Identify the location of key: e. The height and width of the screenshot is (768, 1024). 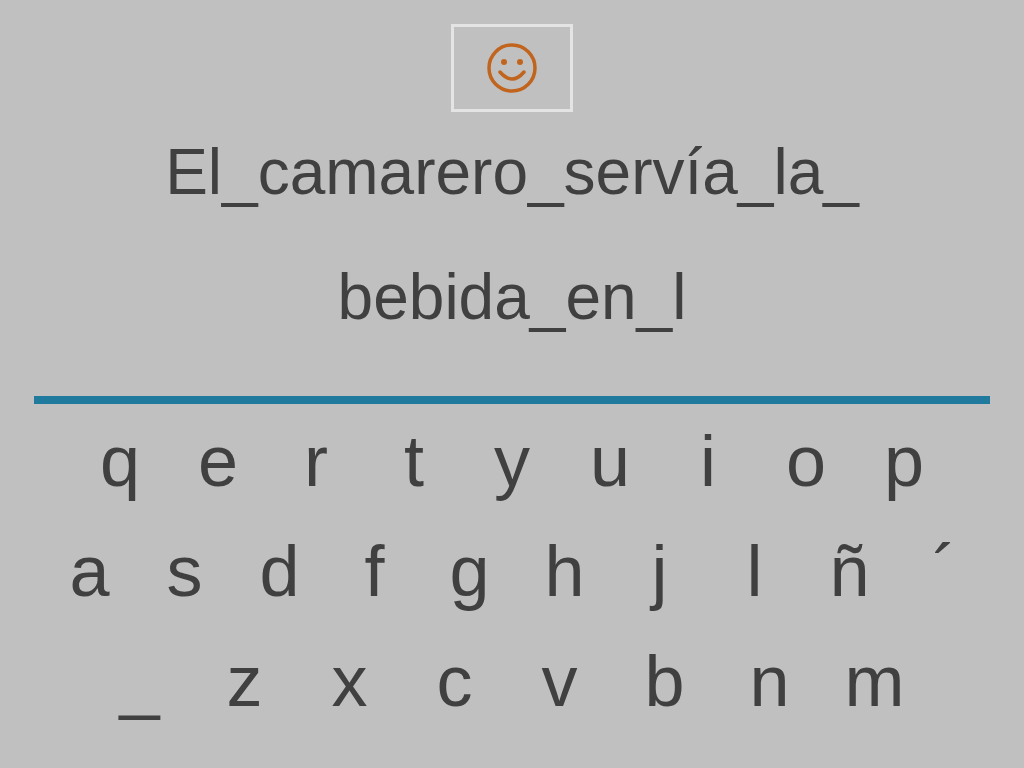
(218, 461).